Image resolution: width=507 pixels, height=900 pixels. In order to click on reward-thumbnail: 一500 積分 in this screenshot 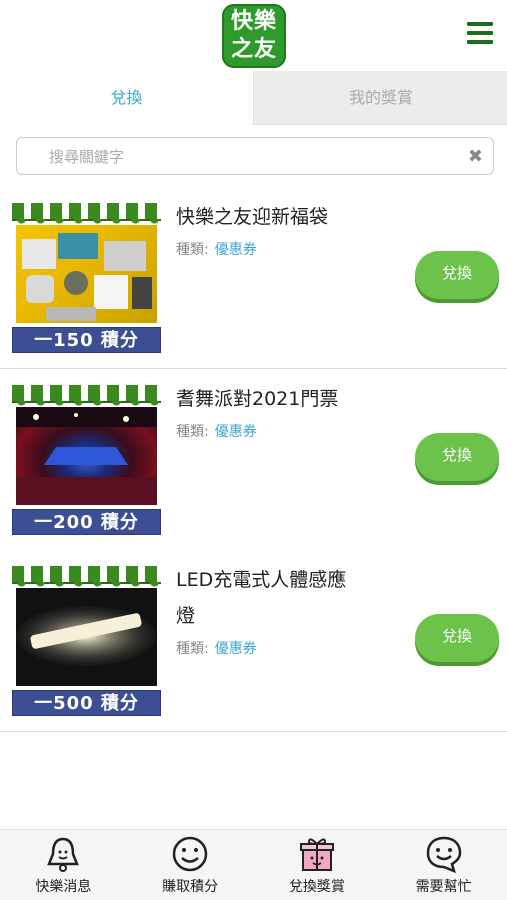, I will do `click(86, 641)`.